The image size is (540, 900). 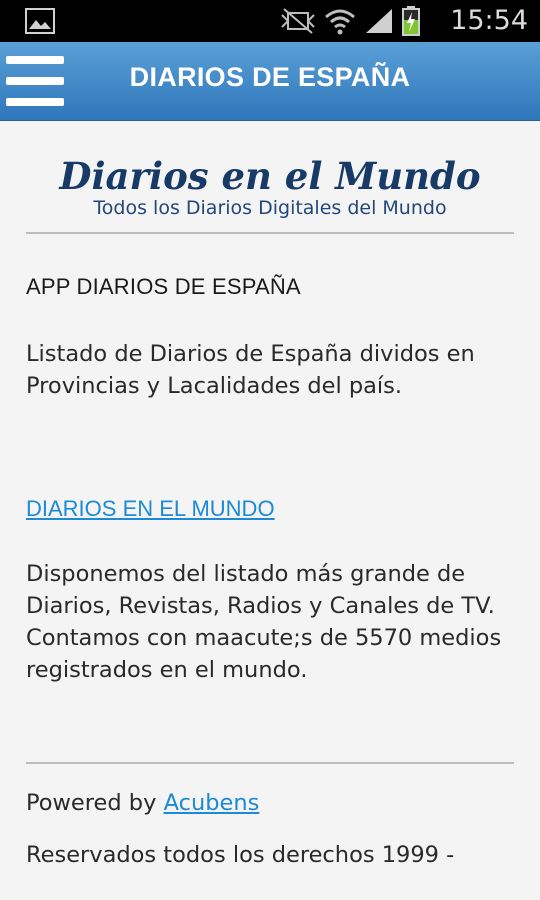 What do you see at coordinates (163, 286) in the screenshot?
I see `section-heading-app: APP DIARIOS DE ESPAÑA` at bounding box center [163, 286].